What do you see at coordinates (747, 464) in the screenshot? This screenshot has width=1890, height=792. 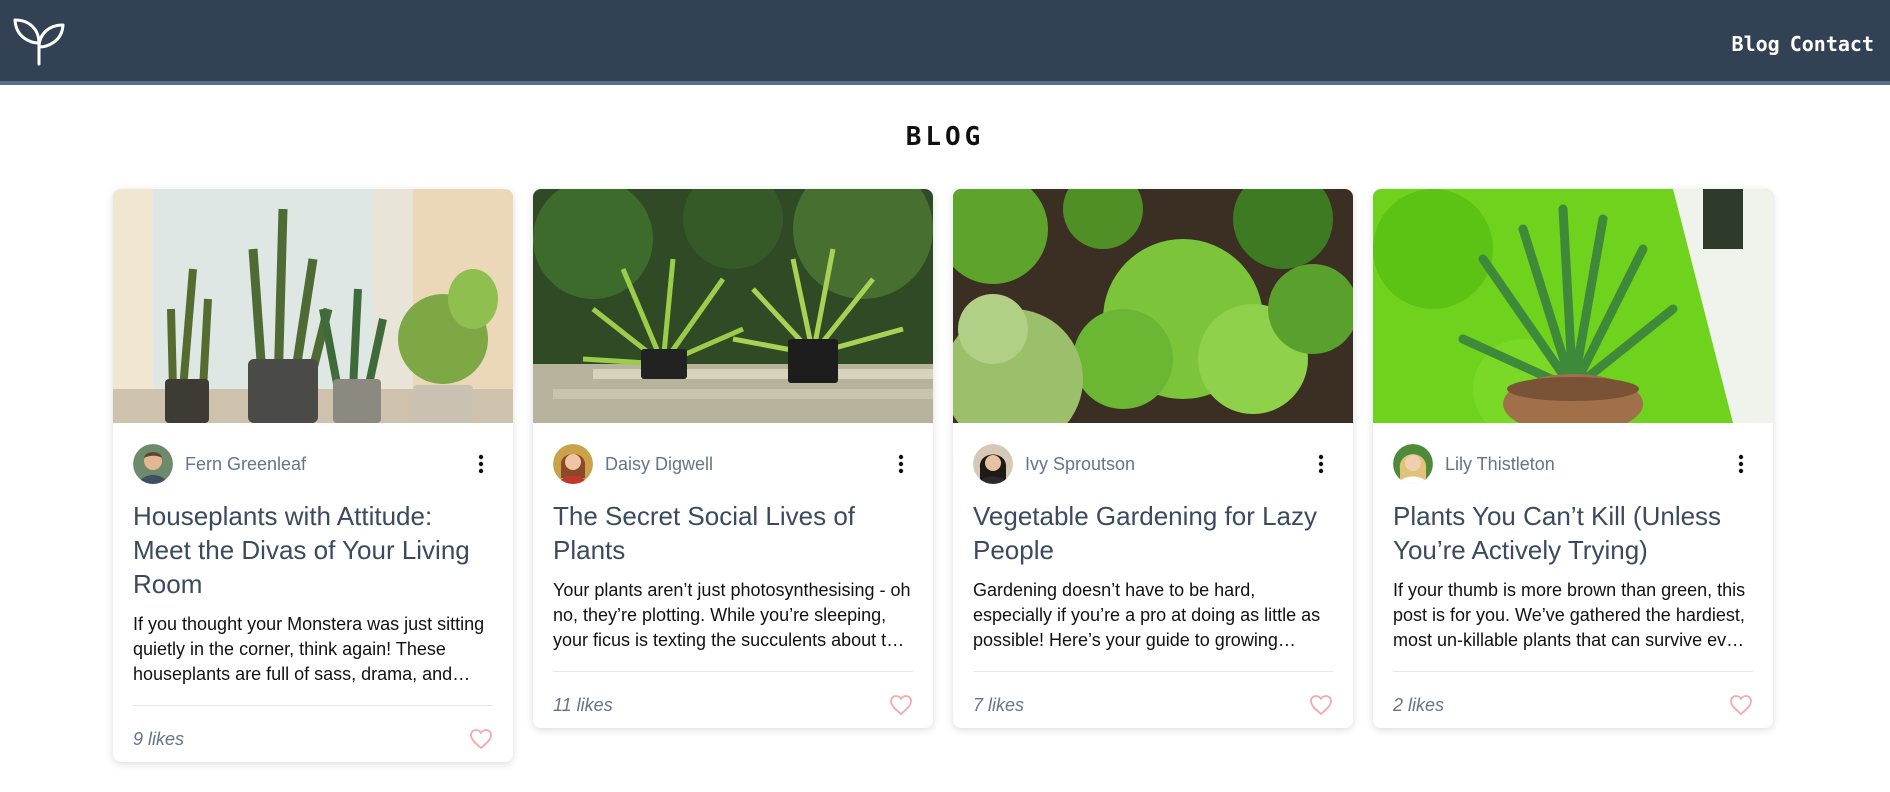 I see `author-name: Daisy Digwell` at bounding box center [747, 464].